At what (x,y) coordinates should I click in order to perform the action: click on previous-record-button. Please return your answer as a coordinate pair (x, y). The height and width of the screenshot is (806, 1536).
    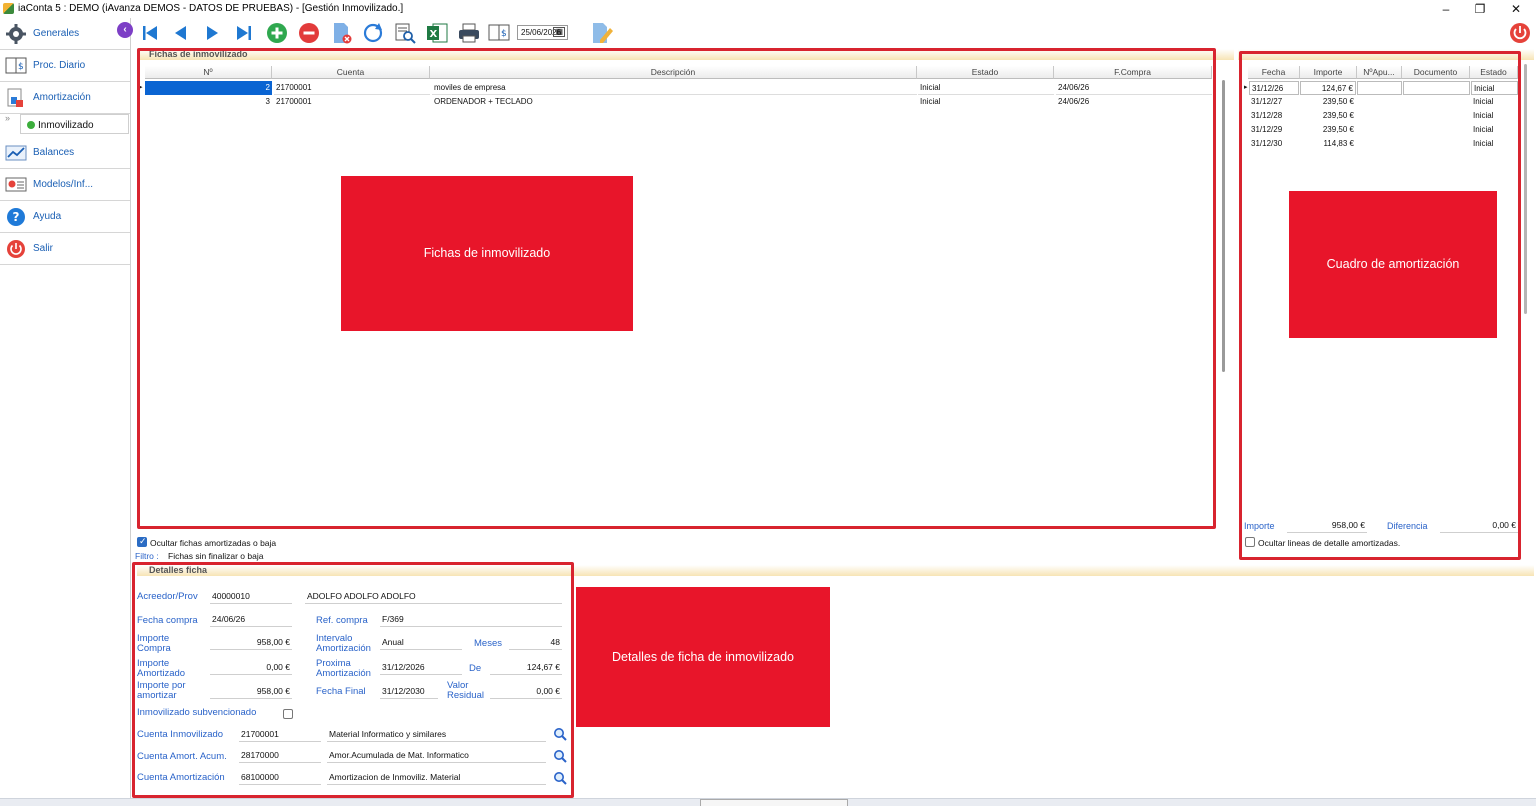
    Looking at the image, I should click on (181, 33).